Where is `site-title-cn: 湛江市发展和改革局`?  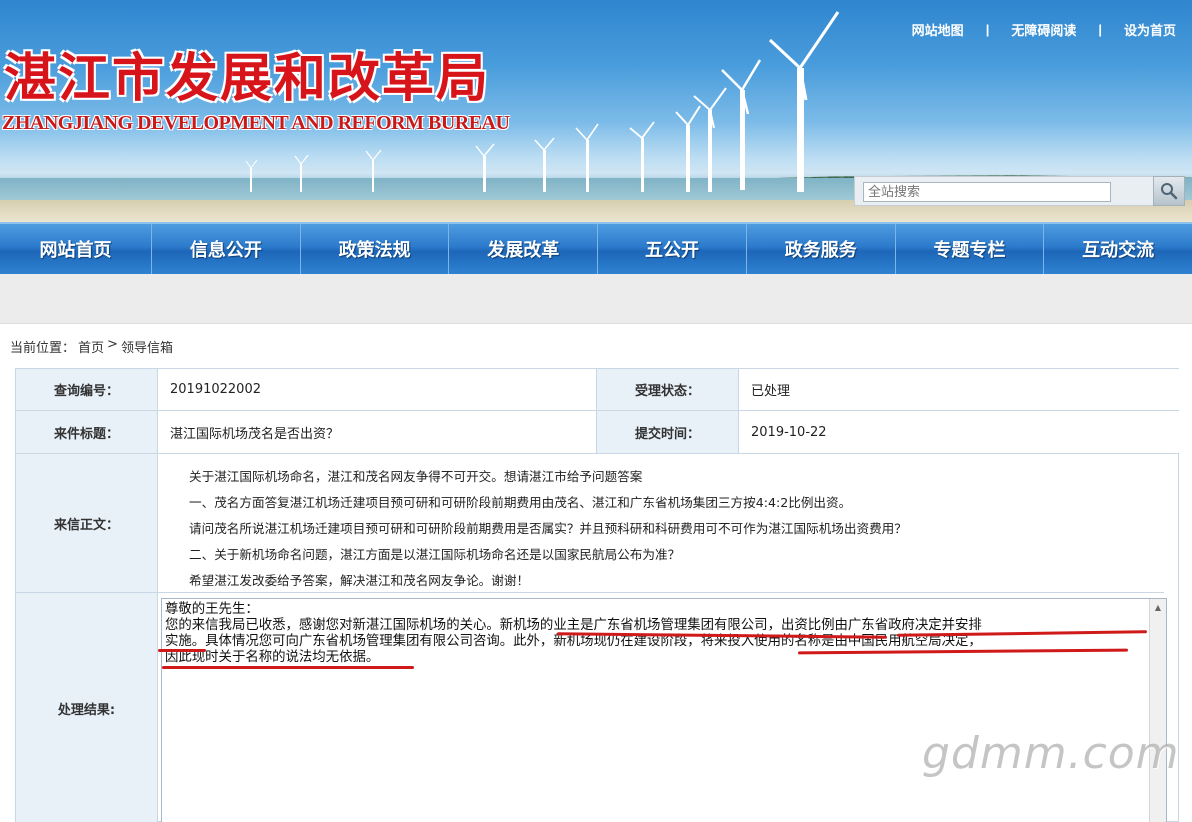 site-title-cn: 湛江市发展和改革局 is located at coordinates (247, 78).